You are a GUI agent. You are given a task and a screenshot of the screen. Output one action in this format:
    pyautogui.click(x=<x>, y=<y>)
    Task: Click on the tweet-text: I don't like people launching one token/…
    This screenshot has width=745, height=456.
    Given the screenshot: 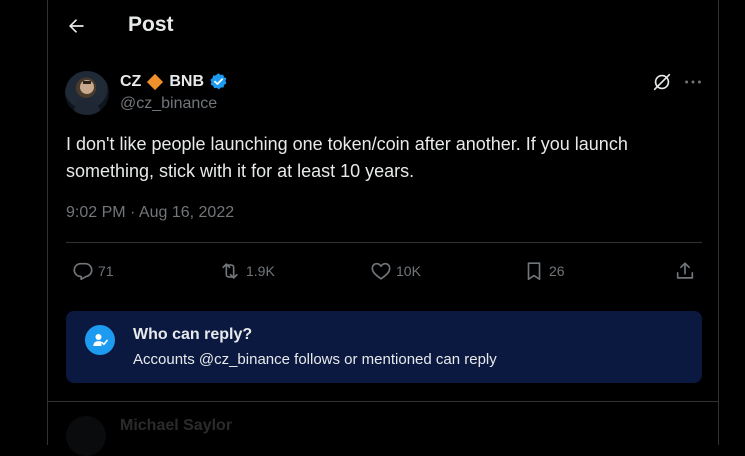 What is the action you would take?
    pyautogui.click(x=347, y=157)
    